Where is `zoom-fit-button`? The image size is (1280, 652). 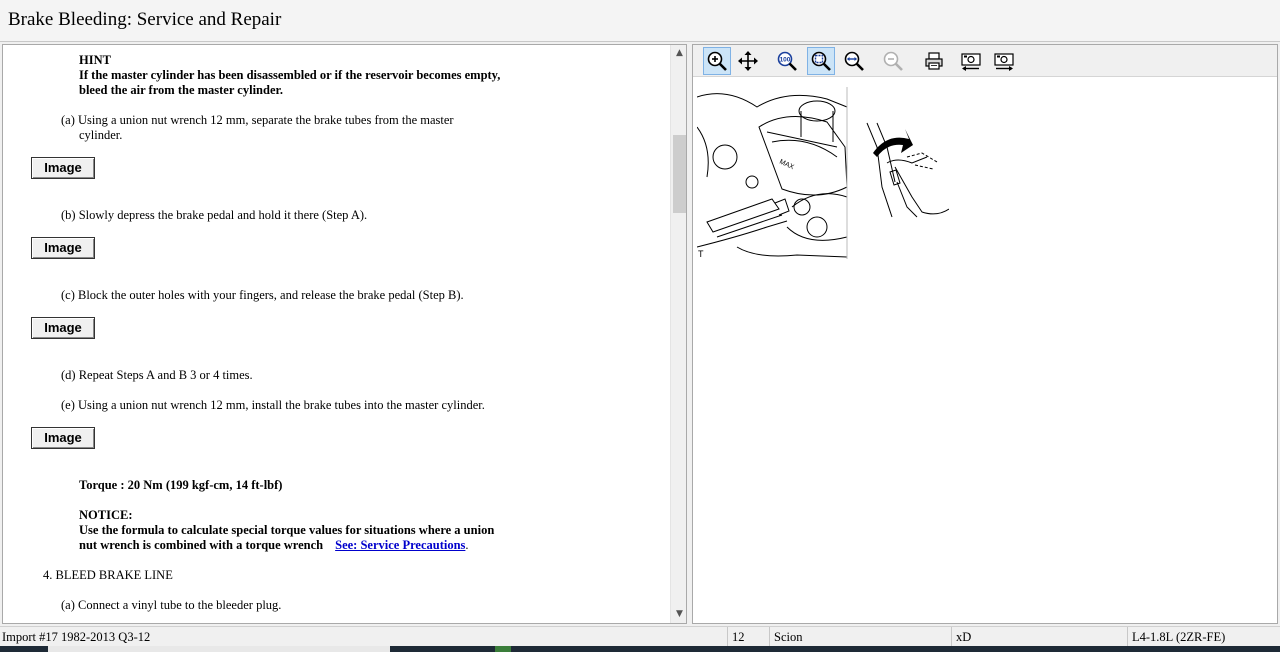 zoom-fit-button is located at coordinates (821, 61).